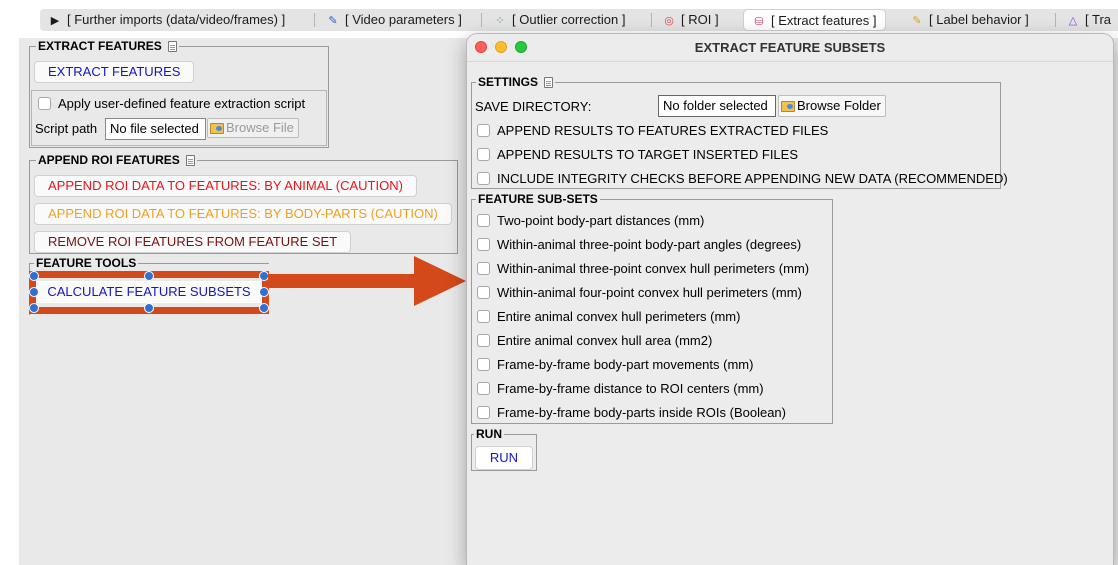 Image resolution: width=1118 pixels, height=565 pixels. I want to click on append-roi-title: APPEND ROI FEATURES, so click(116, 160).